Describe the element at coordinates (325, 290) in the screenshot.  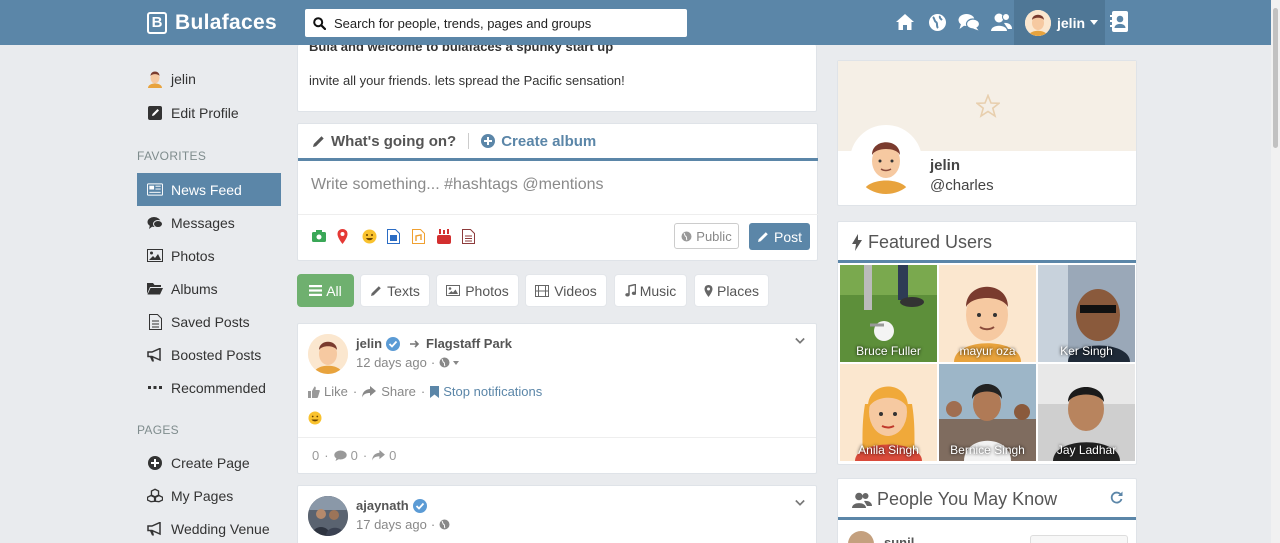
I see `filter-all: All` at that location.